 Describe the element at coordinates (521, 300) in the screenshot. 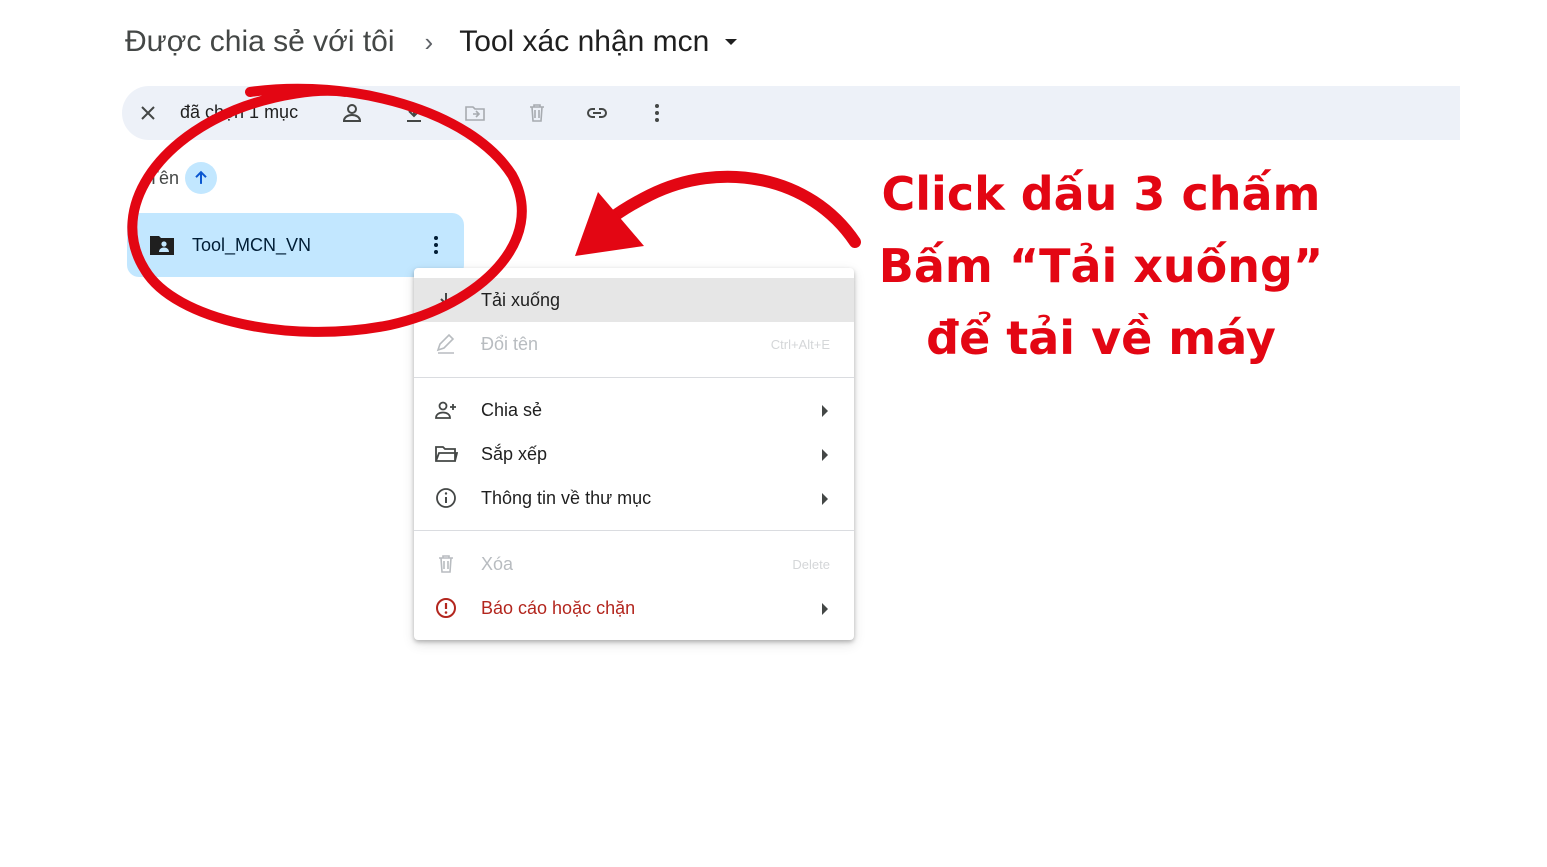

I see `menu-item-label: Tải xuống` at that location.